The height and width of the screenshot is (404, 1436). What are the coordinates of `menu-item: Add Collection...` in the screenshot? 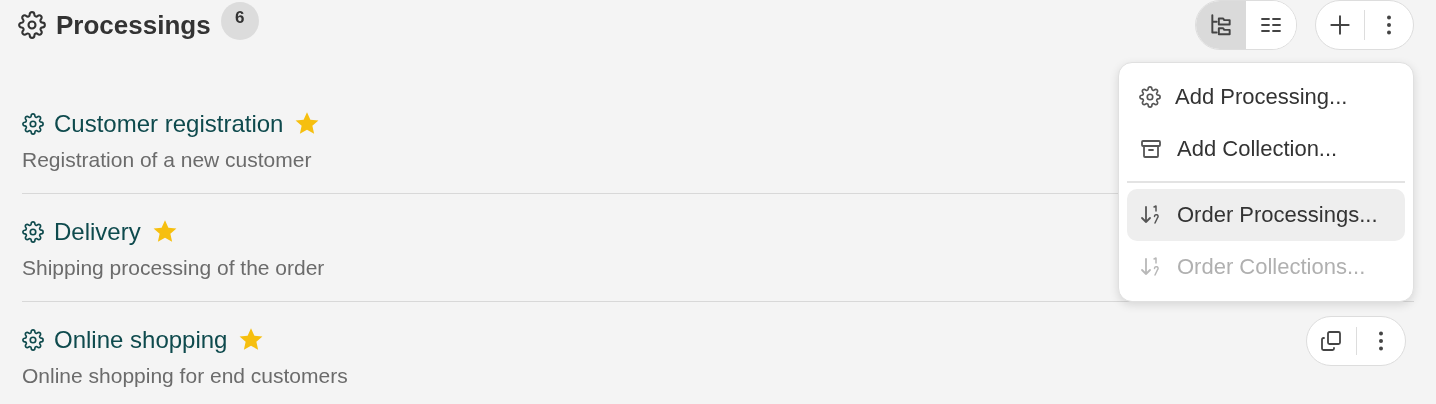 It's located at (1266, 149).